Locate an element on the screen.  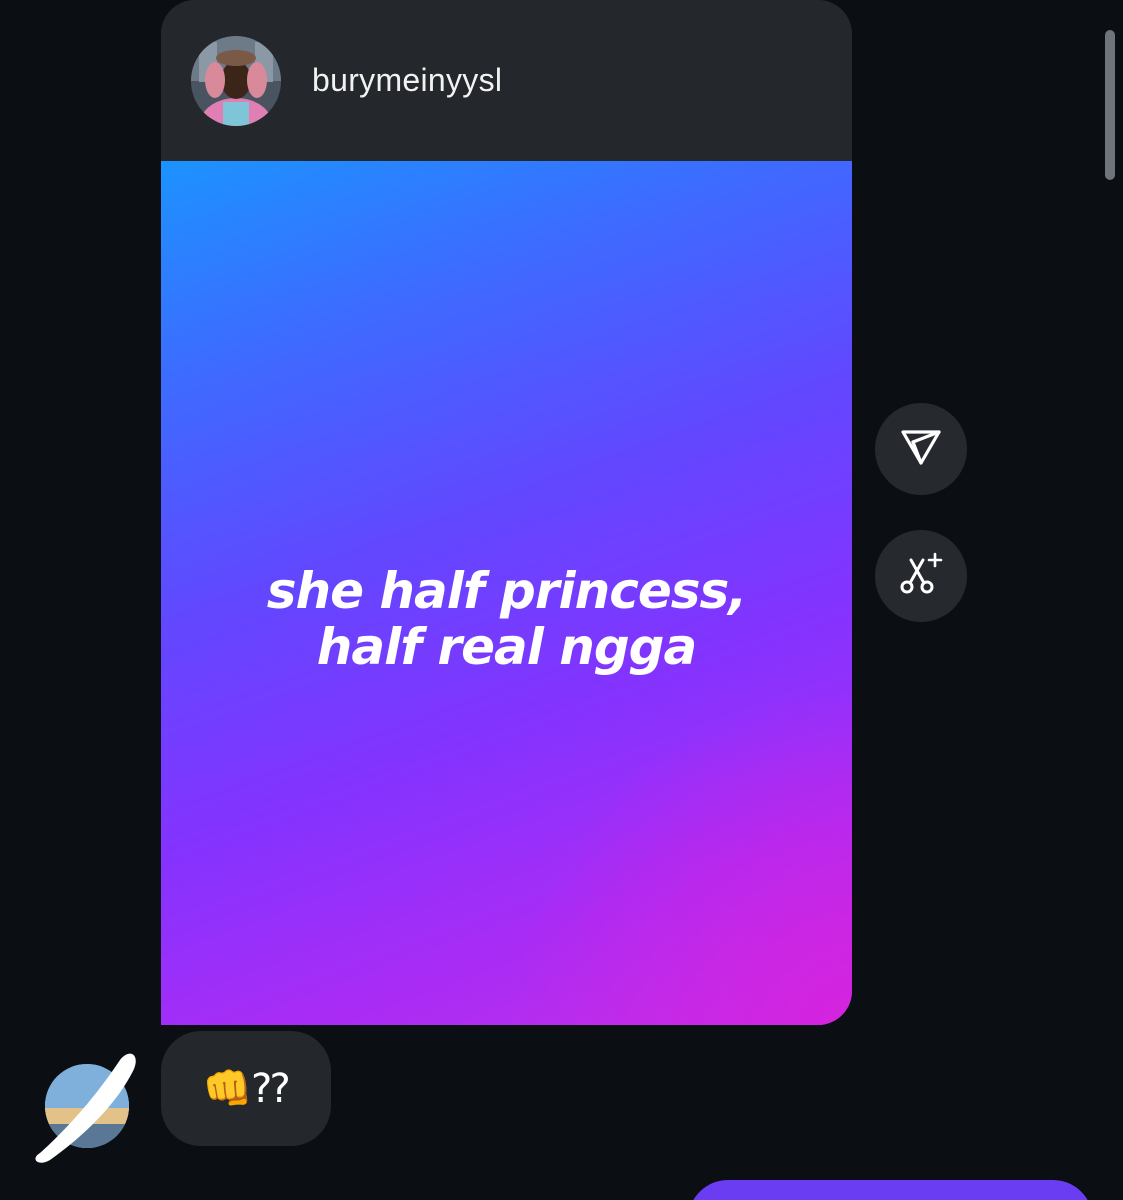
share-button is located at coordinates (921, 449).